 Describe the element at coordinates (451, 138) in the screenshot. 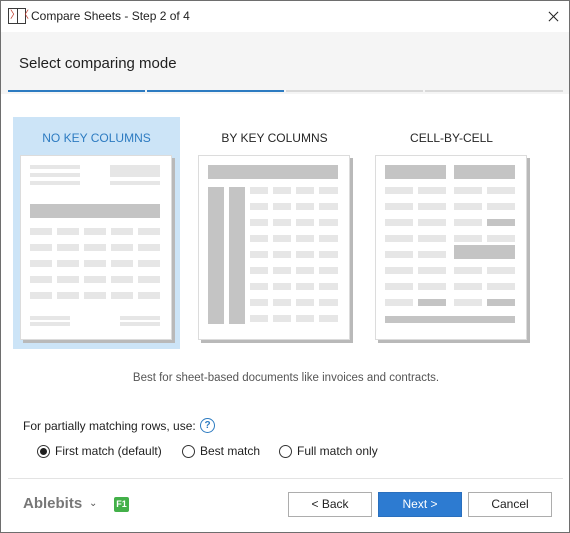

I see `mode-label: CELL-BY-CELL` at that location.